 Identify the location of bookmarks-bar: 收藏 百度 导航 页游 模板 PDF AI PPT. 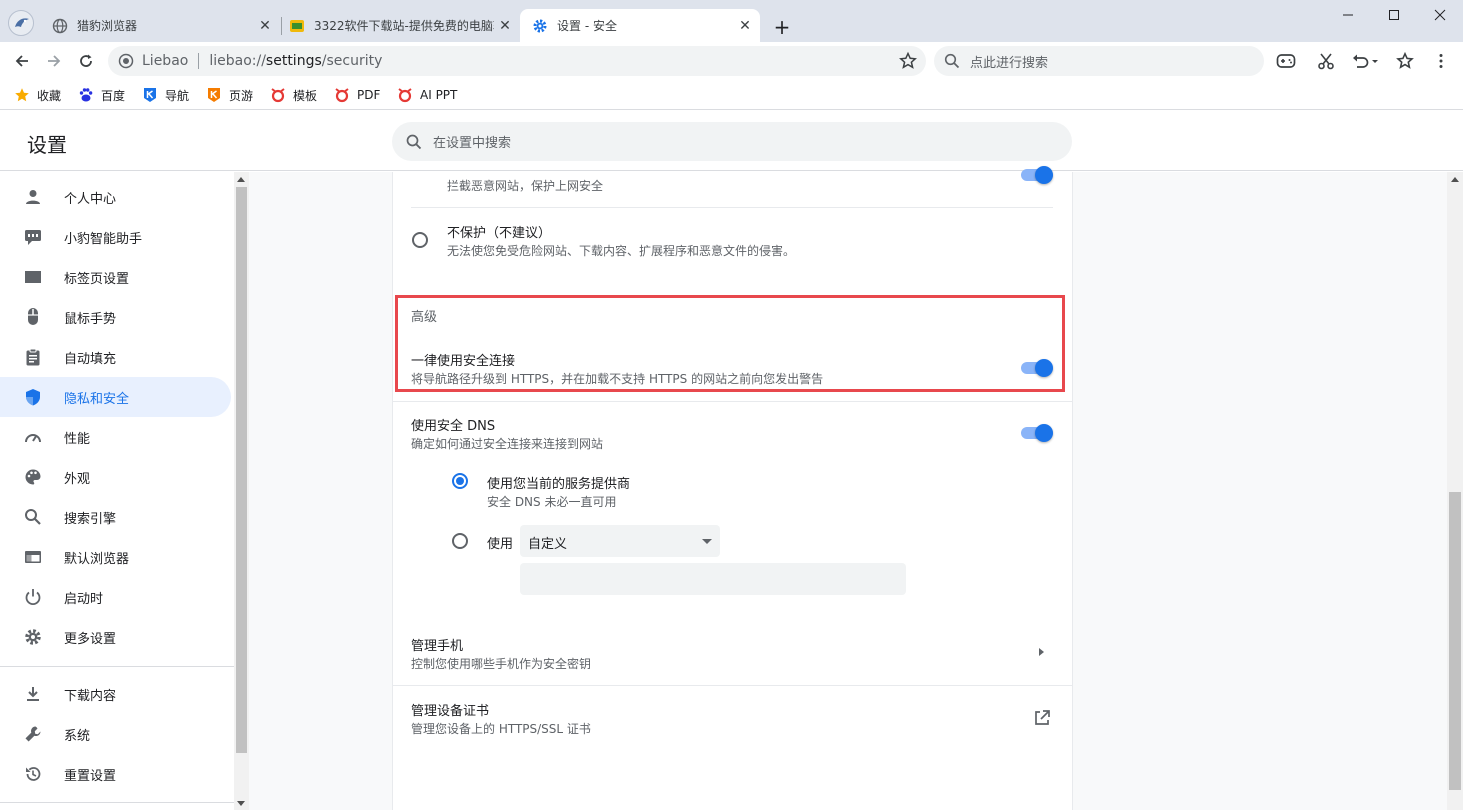
(731, 95).